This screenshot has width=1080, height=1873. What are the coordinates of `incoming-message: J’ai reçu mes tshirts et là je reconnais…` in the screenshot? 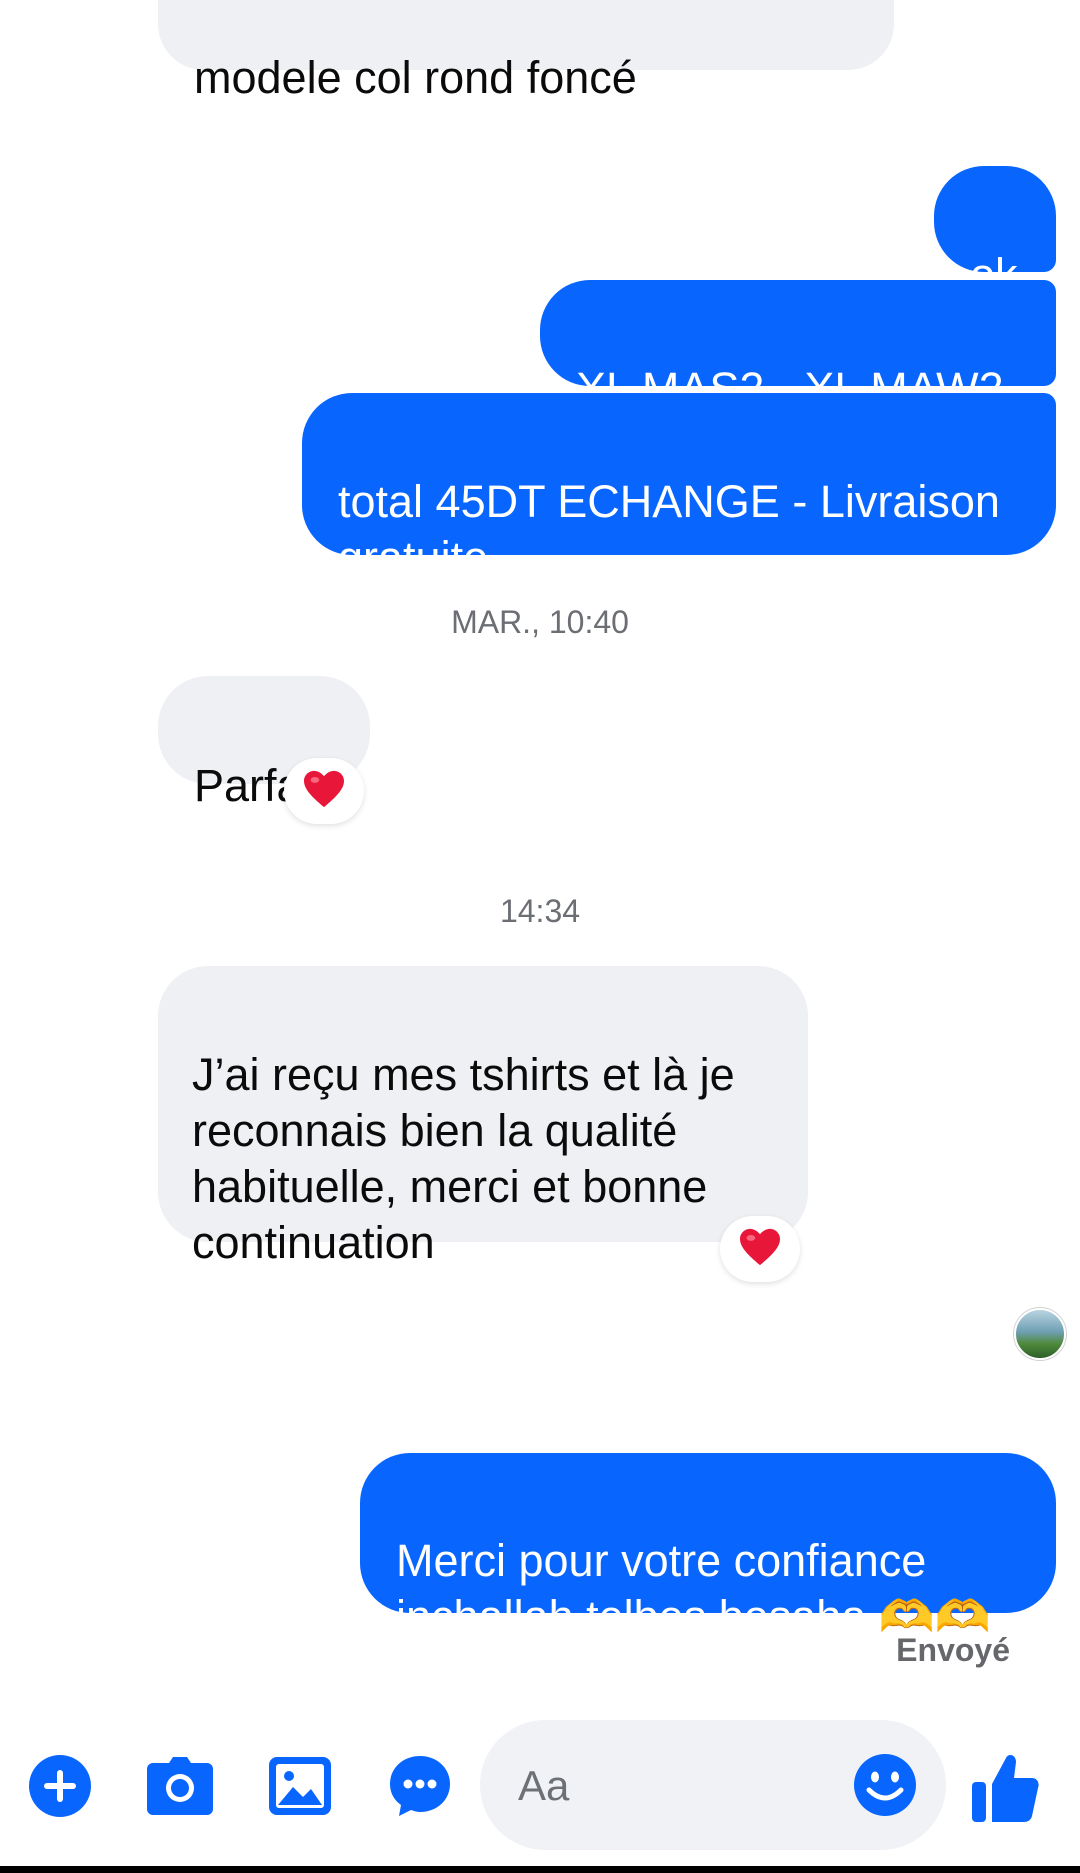 It's located at (483, 1117).